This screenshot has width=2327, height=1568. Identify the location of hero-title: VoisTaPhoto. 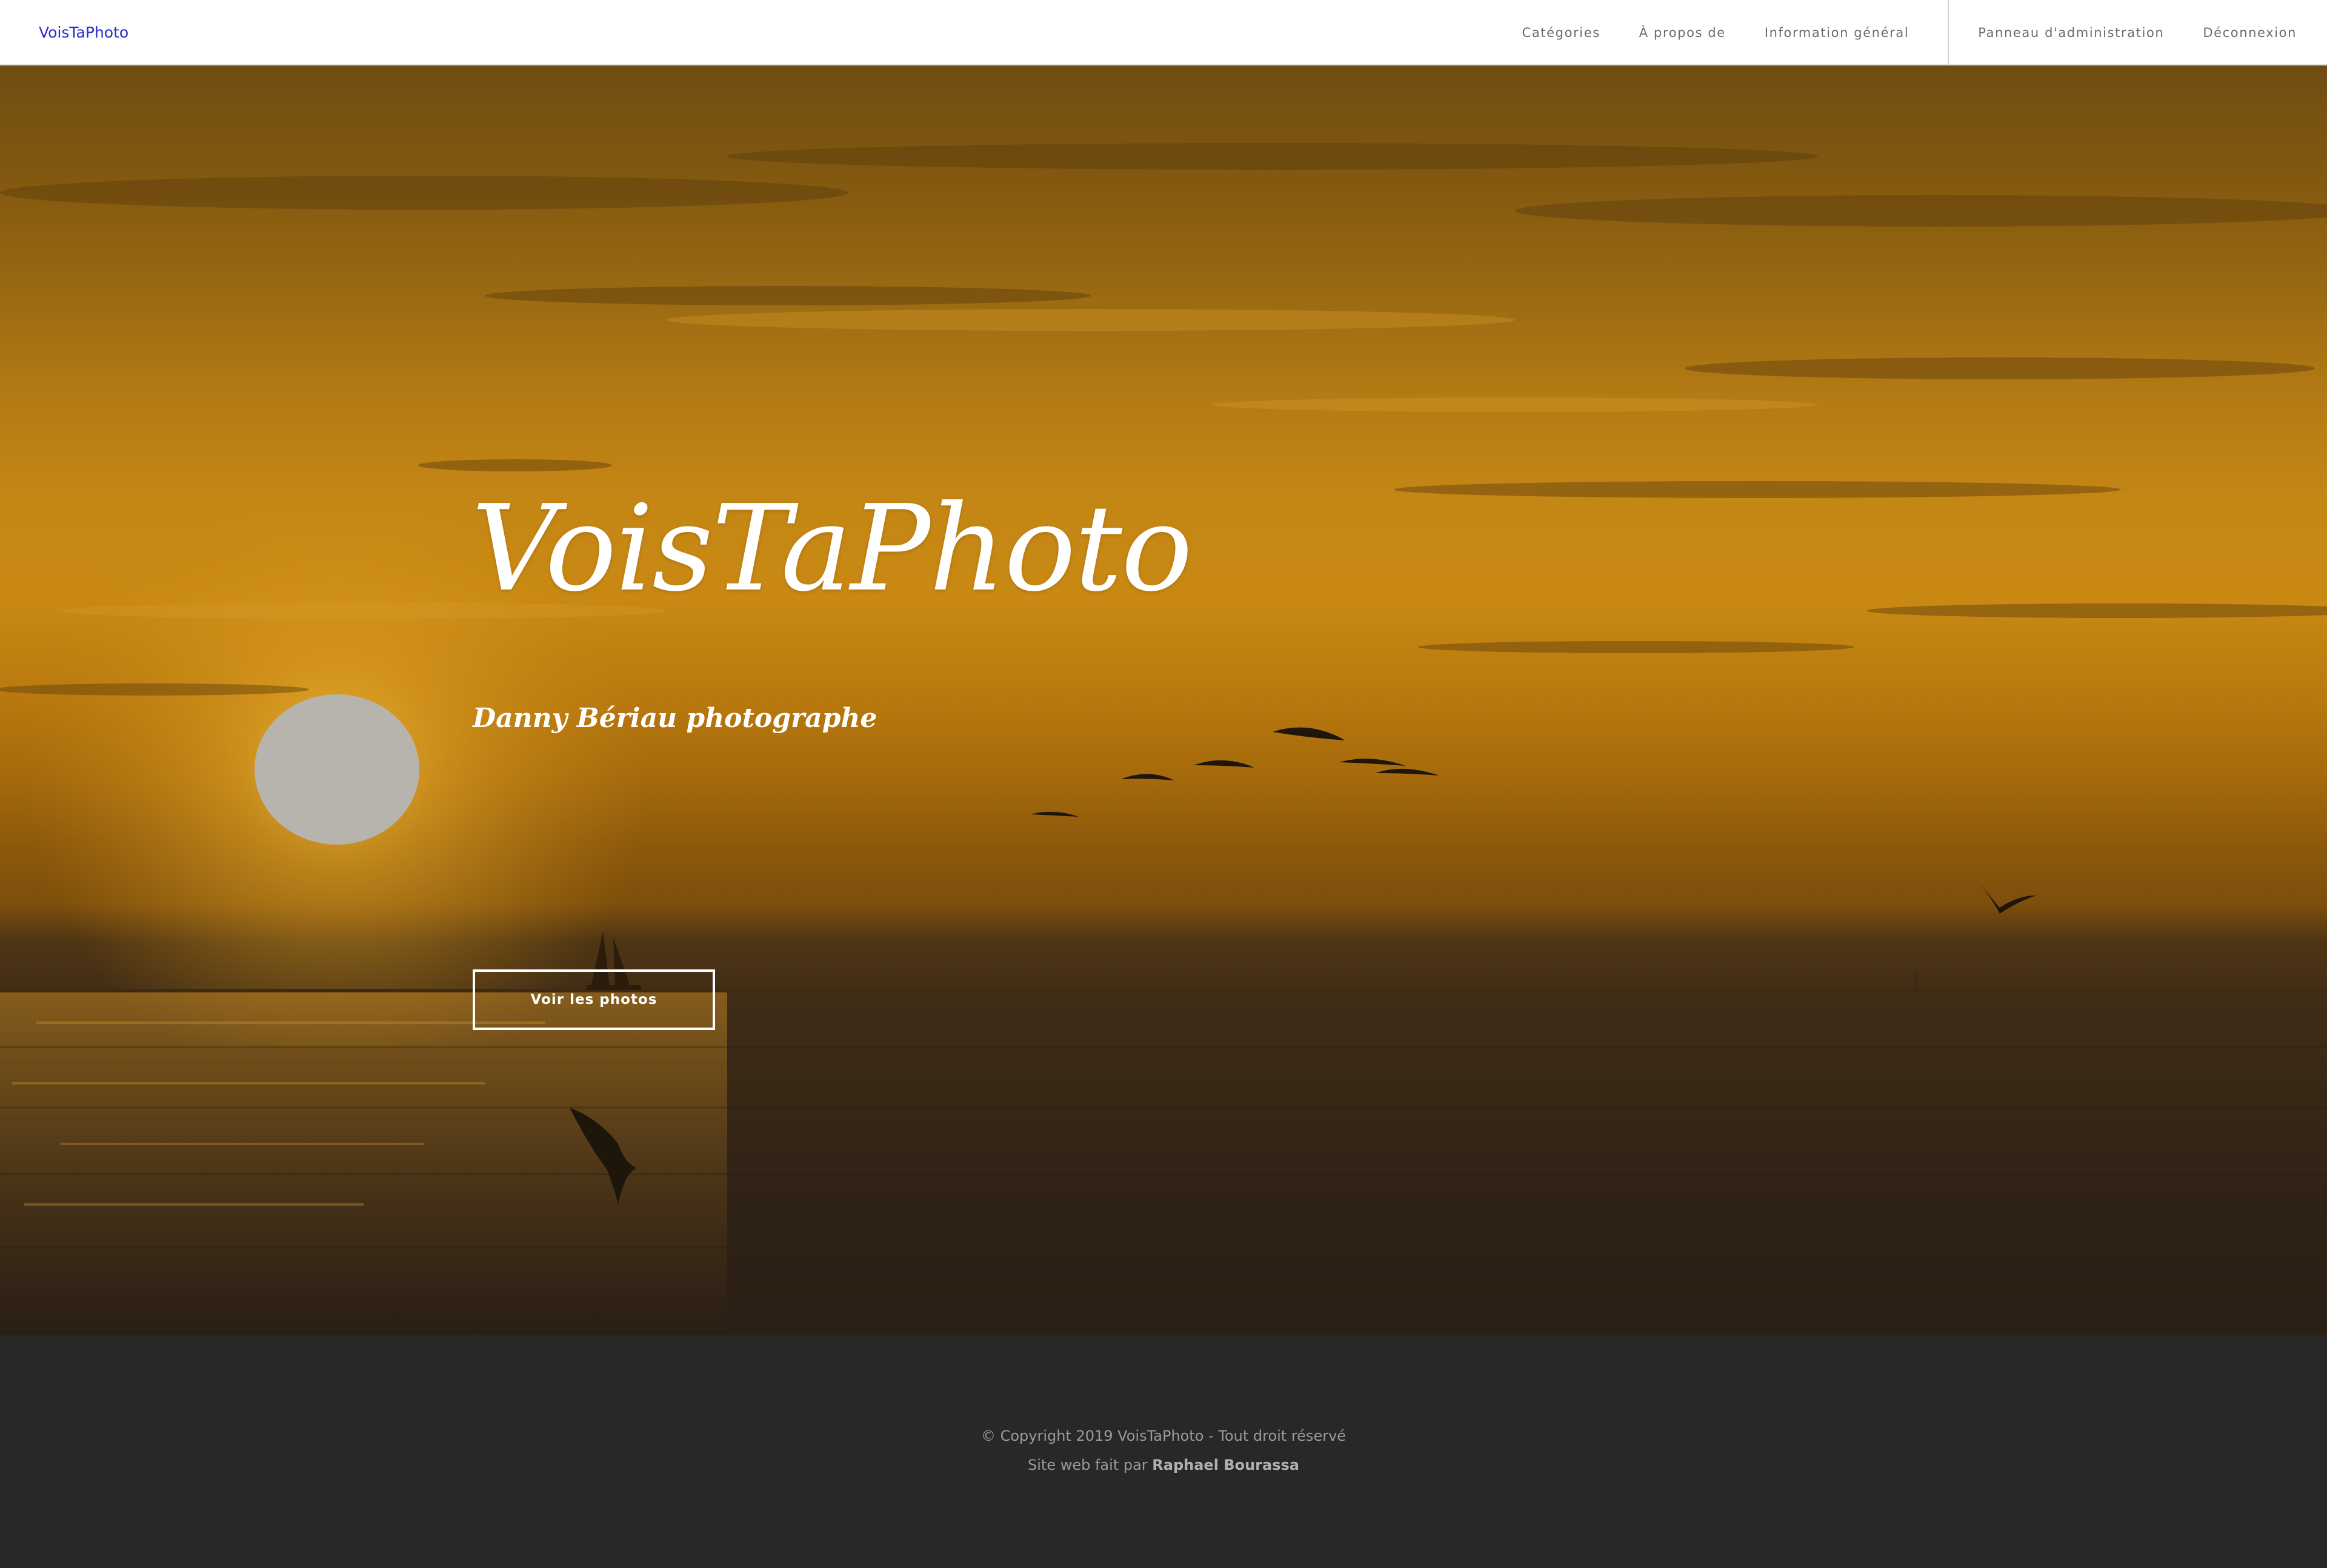
(832, 549).